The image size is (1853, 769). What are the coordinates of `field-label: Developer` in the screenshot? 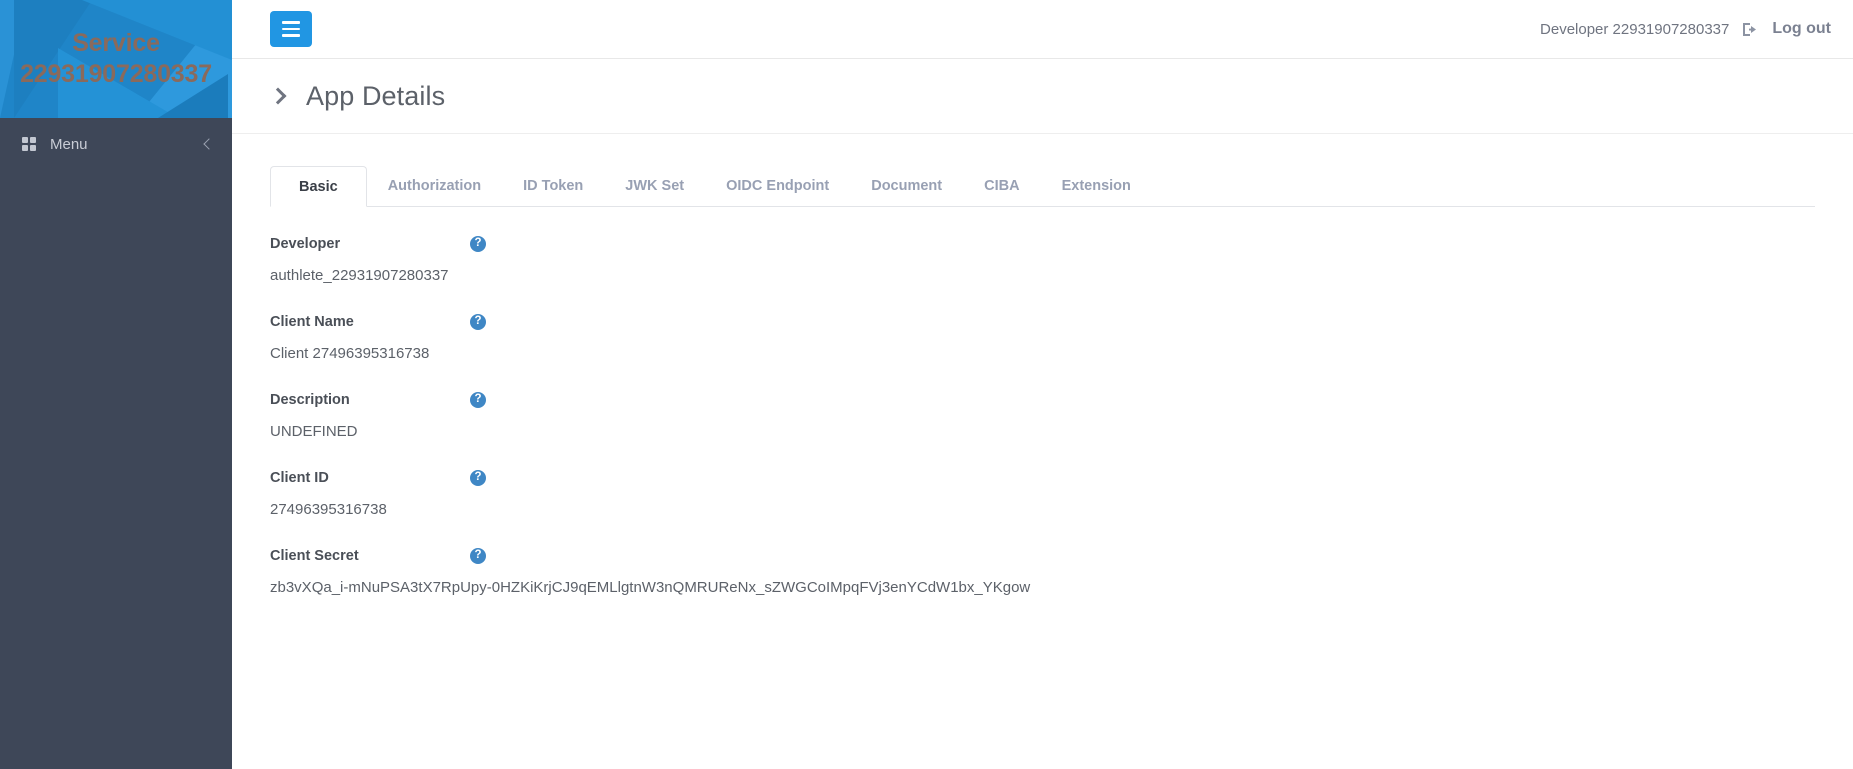 It's located at (305, 244).